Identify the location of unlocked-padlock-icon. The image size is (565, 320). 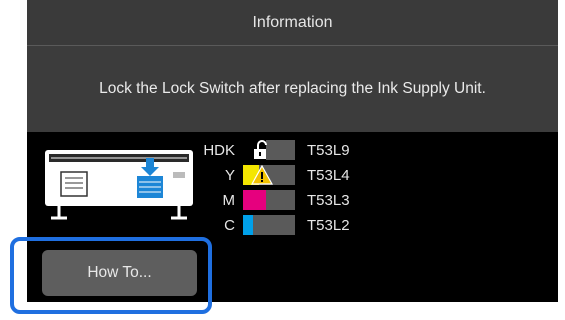
(260, 149).